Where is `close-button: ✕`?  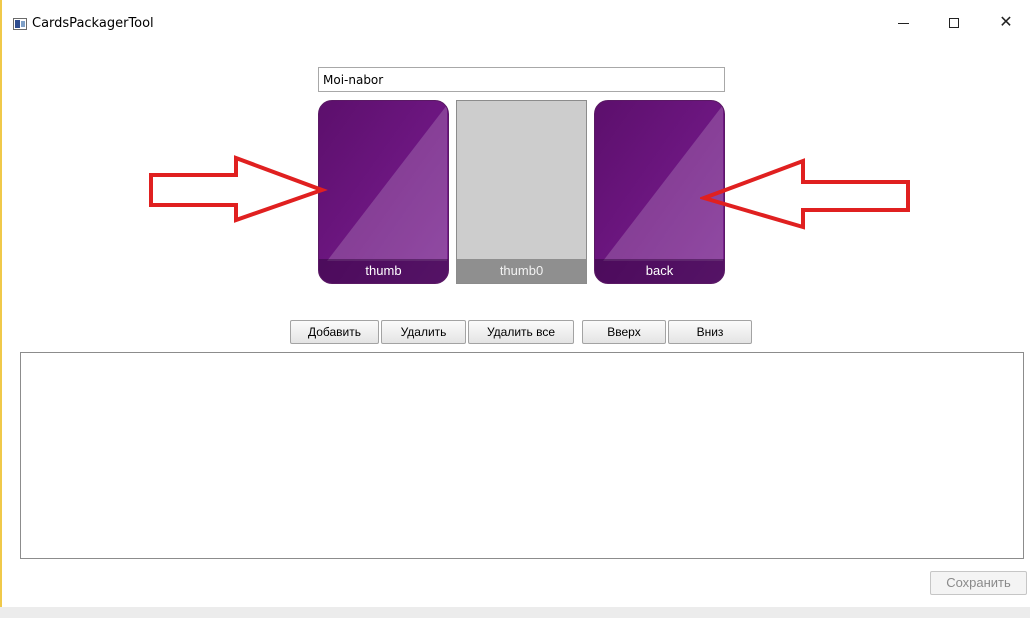
close-button: ✕ is located at coordinates (1006, 23).